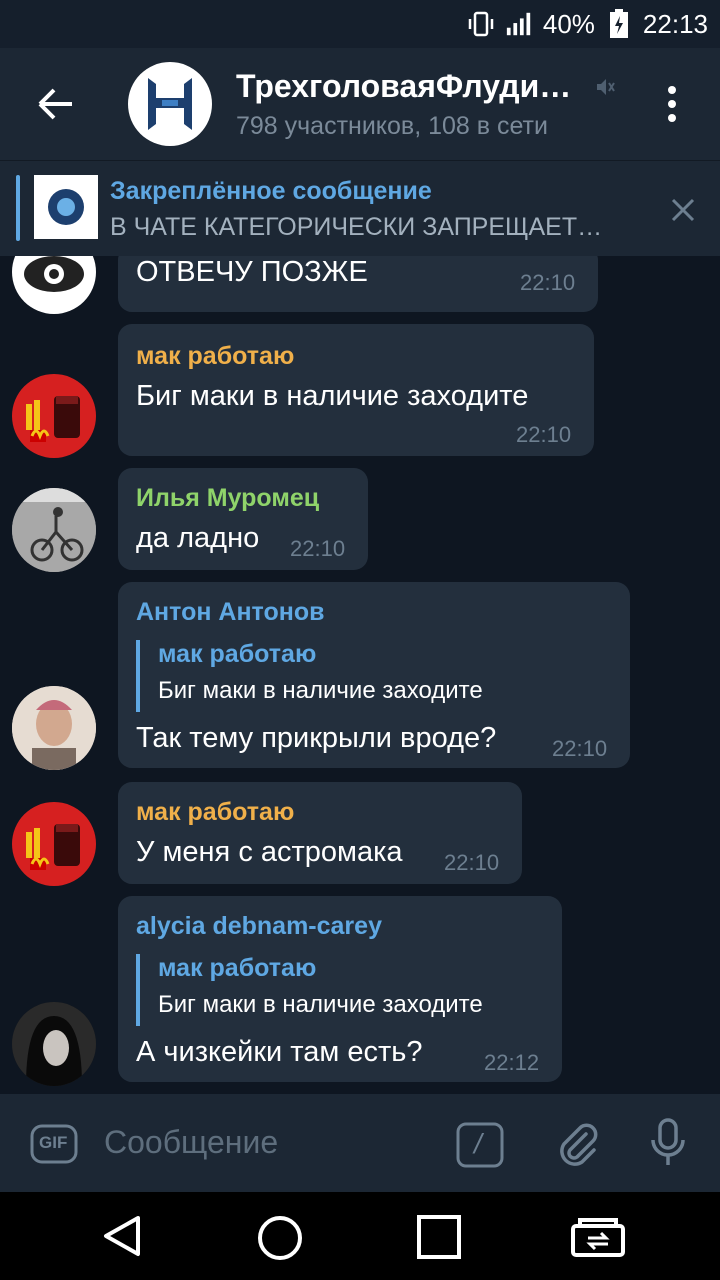 The height and width of the screenshot is (1280, 720). I want to click on message-bubble: мак работаю У меня с астромака 22:10, so click(320, 833).